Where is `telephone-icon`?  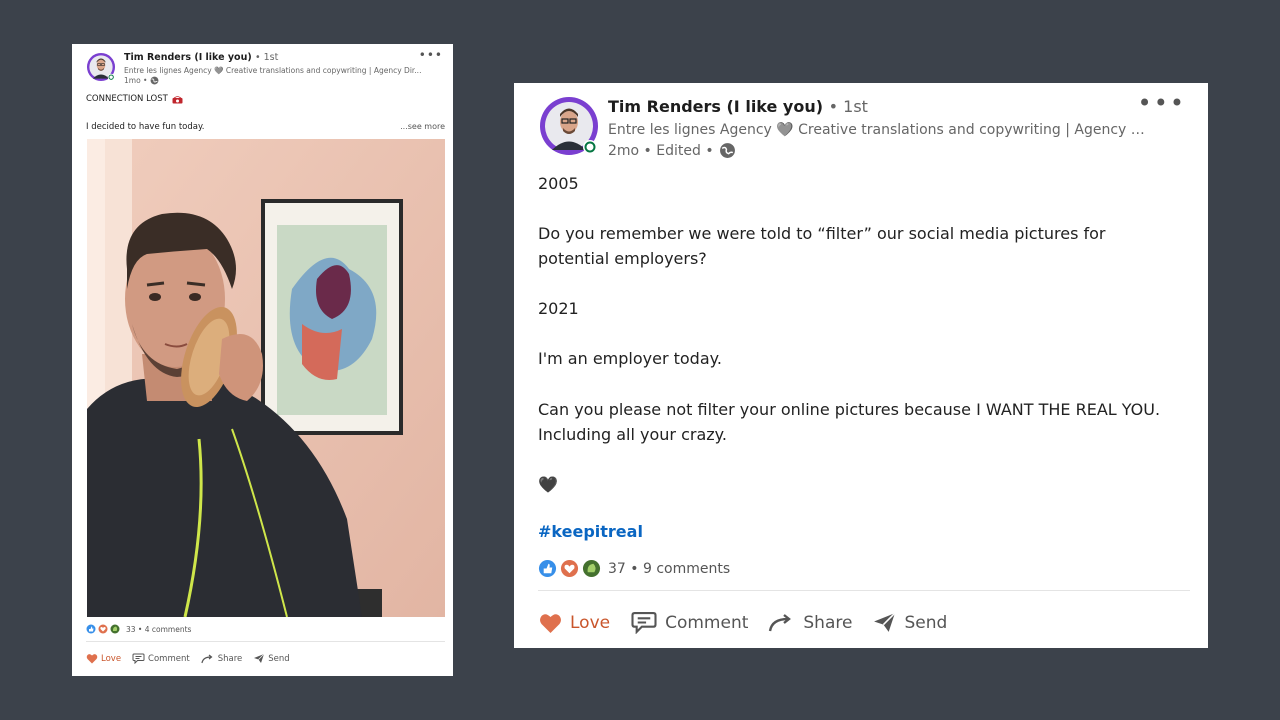
telephone-icon is located at coordinates (177, 99).